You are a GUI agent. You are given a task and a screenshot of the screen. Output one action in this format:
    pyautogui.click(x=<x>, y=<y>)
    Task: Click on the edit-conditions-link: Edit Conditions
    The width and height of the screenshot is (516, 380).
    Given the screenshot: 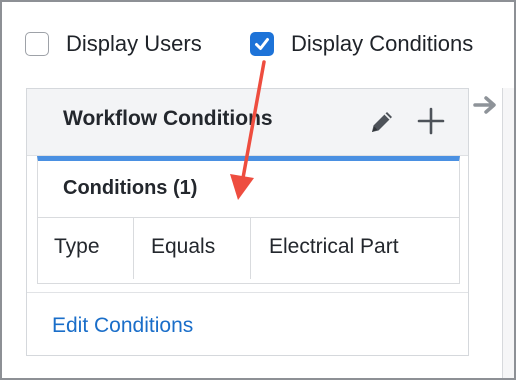 What is the action you would take?
    pyautogui.click(x=122, y=326)
    